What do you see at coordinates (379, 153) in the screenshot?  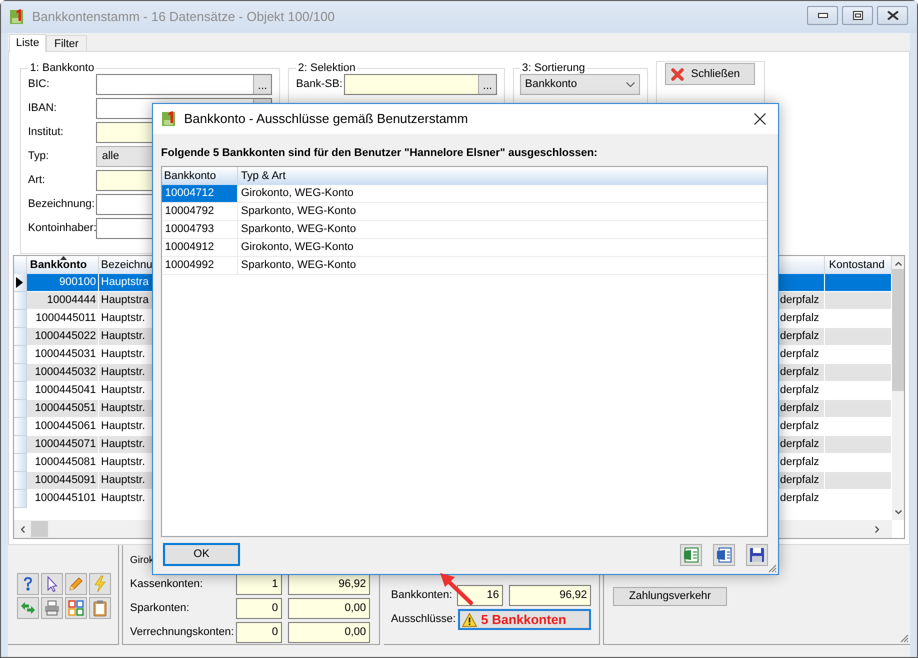 I see `message-text: Folgende 5 Bankkonten sind für den Benutzer "Hannelore Elsner" ausgeschlossen:` at bounding box center [379, 153].